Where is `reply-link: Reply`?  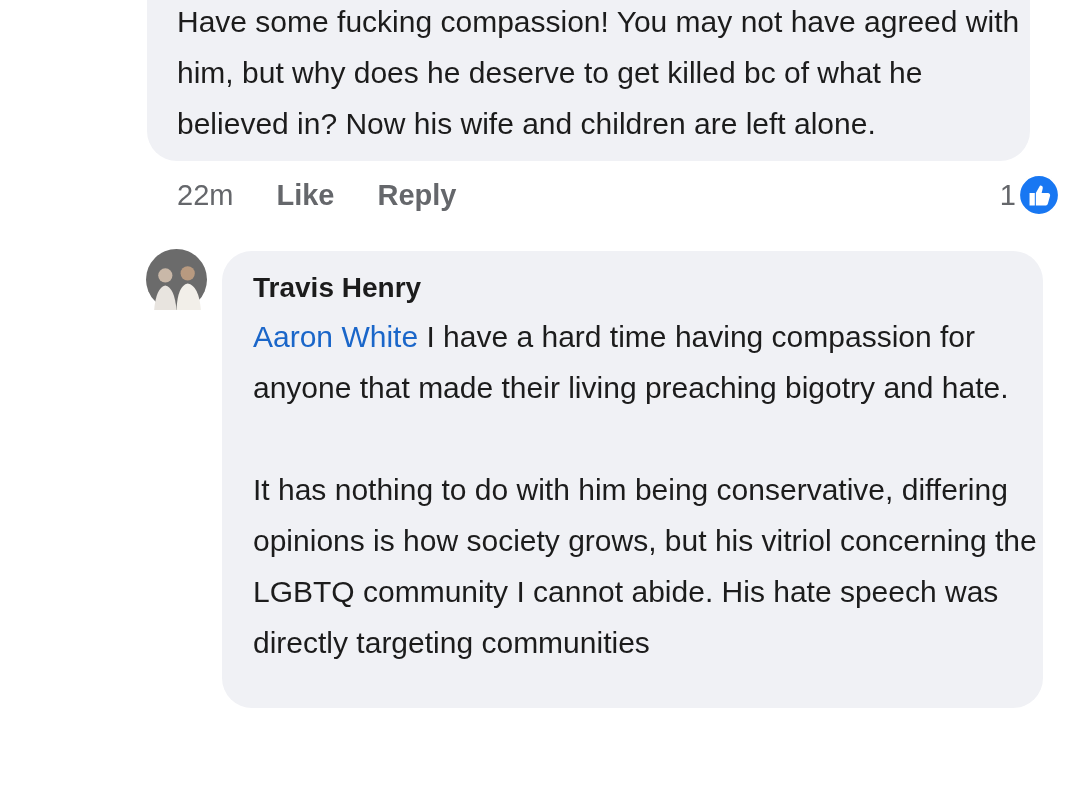 reply-link: Reply is located at coordinates (417, 195).